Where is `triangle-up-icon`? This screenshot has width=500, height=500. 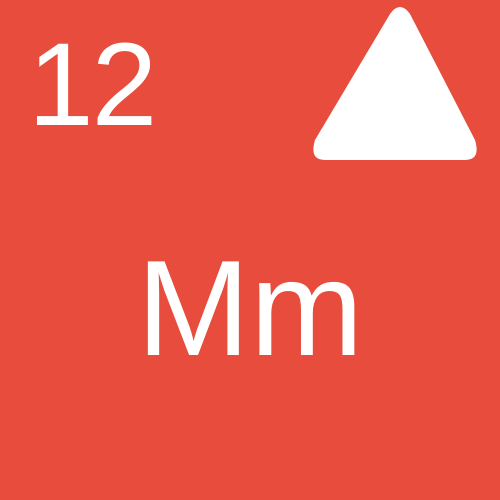
triangle-up-icon is located at coordinates (395, 83).